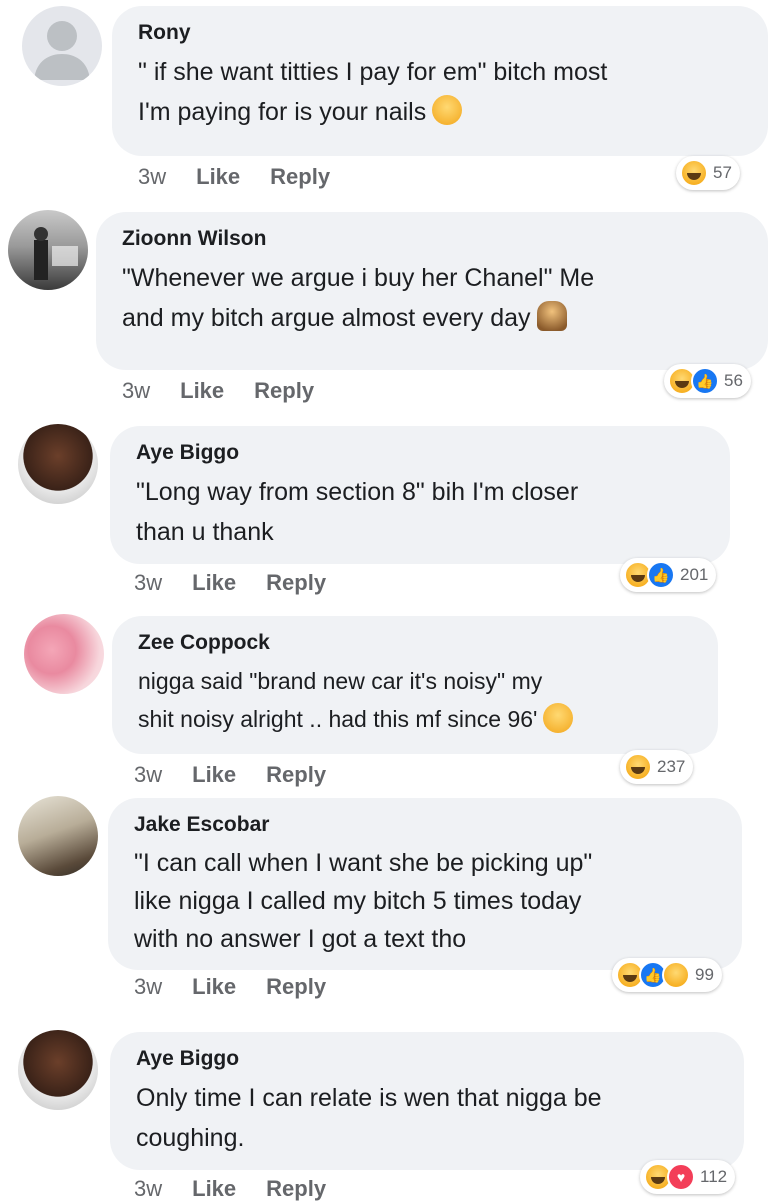 This screenshot has width=784, height=1202. Describe the element at coordinates (300, 939) in the screenshot. I see `comment-line: with no answer I got a text tho` at that location.